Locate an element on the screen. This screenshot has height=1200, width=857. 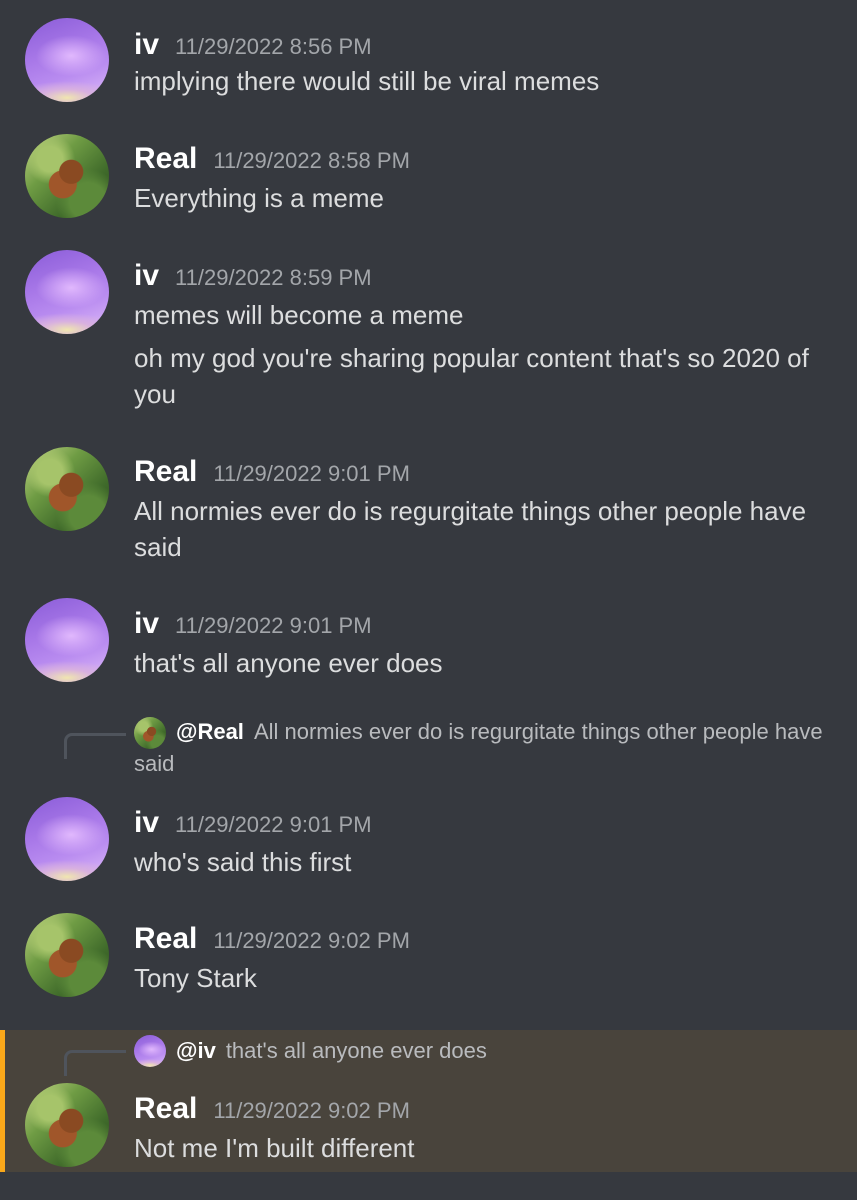
reply-mention: @iv is located at coordinates (196, 1050).